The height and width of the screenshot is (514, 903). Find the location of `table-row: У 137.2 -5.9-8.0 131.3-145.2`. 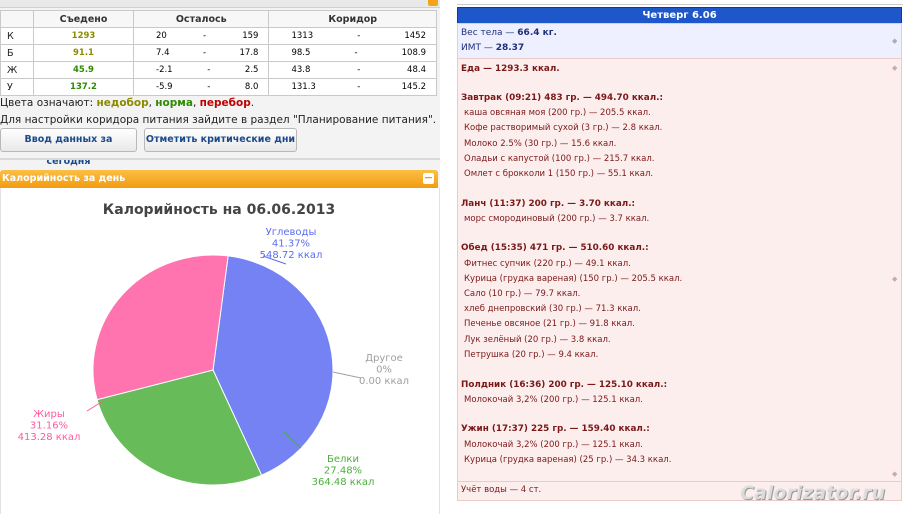

table-row: У 137.2 -5.9-8.0 131.3-145.2 is located at coordinates (218, 87).